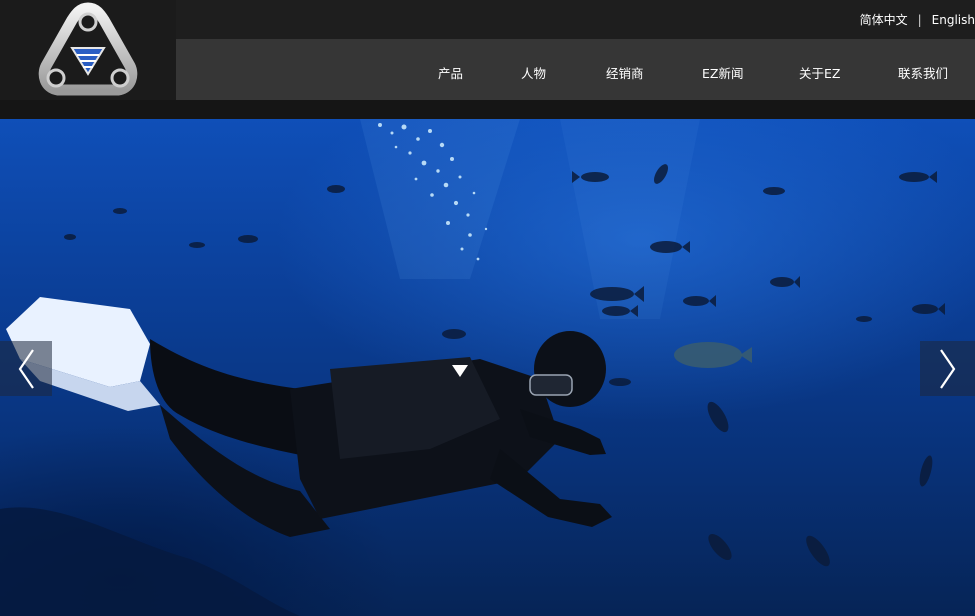  I want to click on nav-item-dealers: 经销商, so click(625, 72).